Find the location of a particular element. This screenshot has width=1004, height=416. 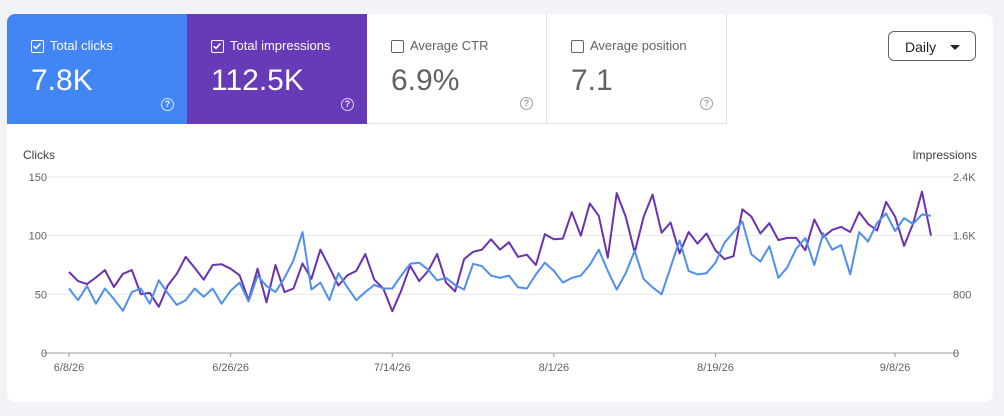

right-tick-label: 1.6K is located at coordinates (964, 237).